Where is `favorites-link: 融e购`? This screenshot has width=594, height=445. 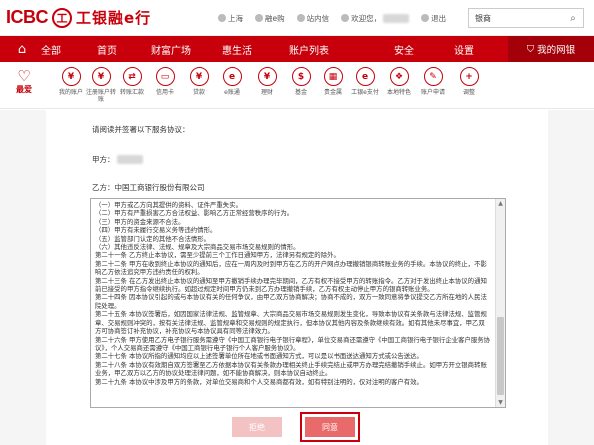 favorites-link: 融e购 is located at coordinates (270, 18).